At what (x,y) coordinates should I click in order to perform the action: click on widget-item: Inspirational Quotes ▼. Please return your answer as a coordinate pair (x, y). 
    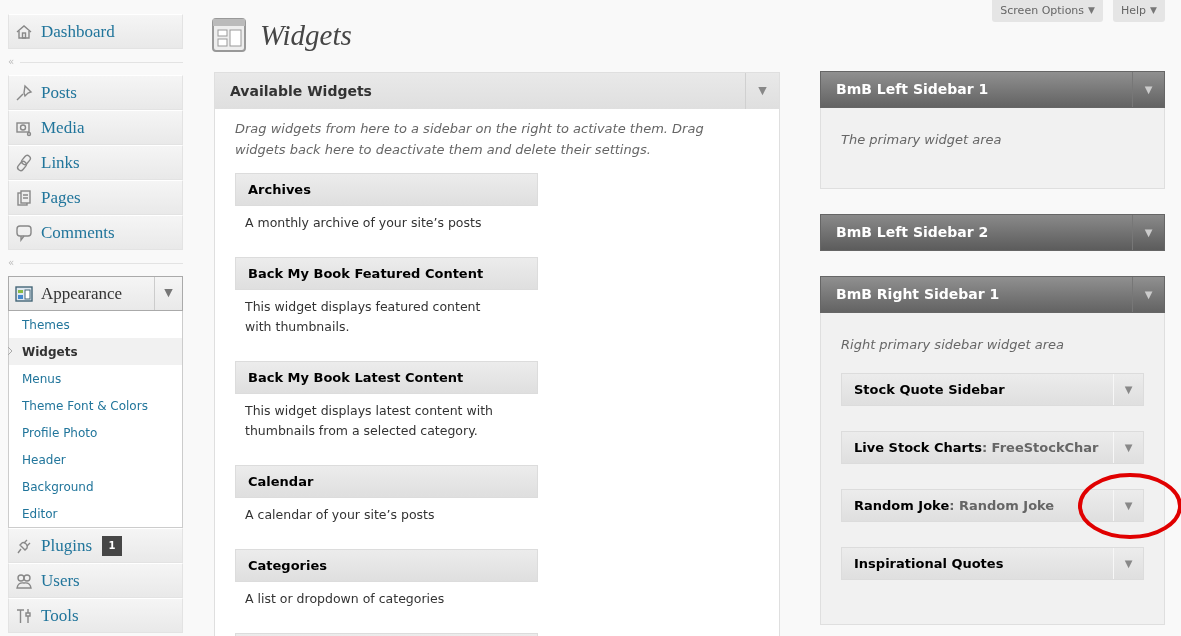
    Looking at the image, I should click on (992, 563).